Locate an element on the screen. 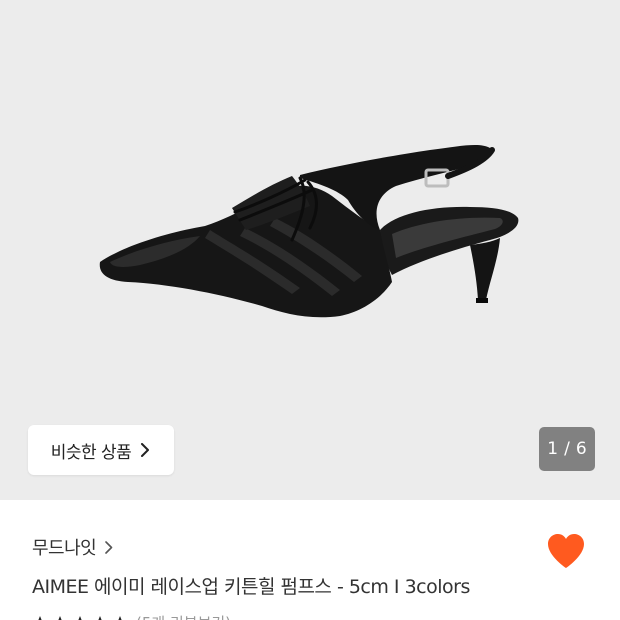 The image size is (620, 620). counter-total: 6 is located at coordinates (581, 449).